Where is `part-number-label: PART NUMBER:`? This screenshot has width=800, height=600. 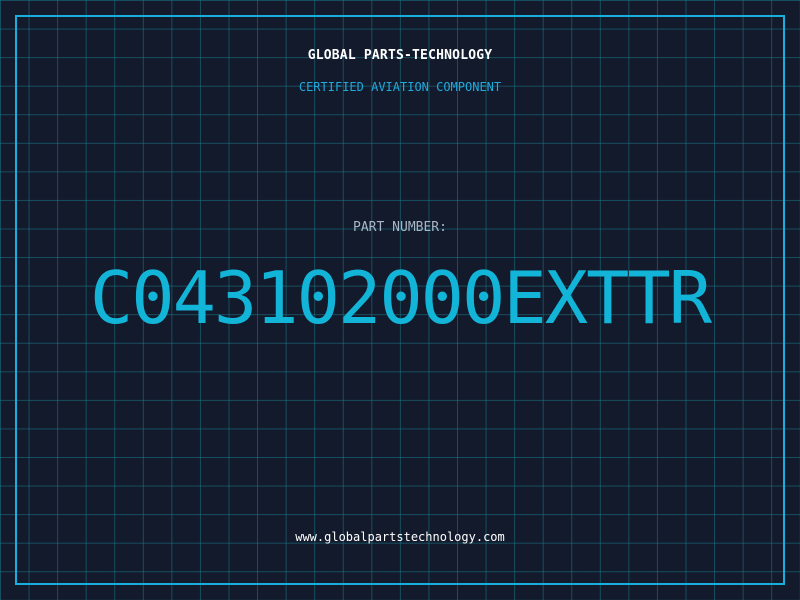
part-number-label: PART NUMBER: is located at coordinates (400, 227).